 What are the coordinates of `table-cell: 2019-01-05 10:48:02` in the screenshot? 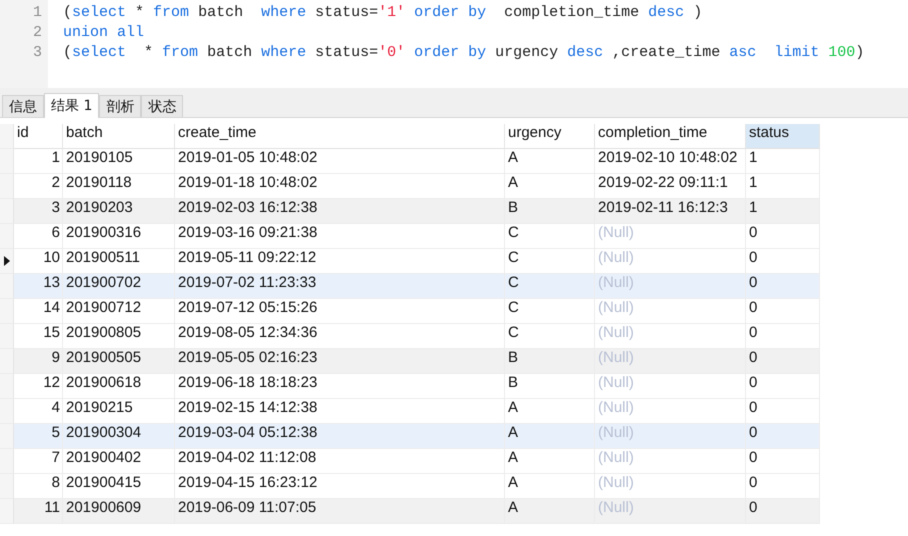 It's located at (340, 161).